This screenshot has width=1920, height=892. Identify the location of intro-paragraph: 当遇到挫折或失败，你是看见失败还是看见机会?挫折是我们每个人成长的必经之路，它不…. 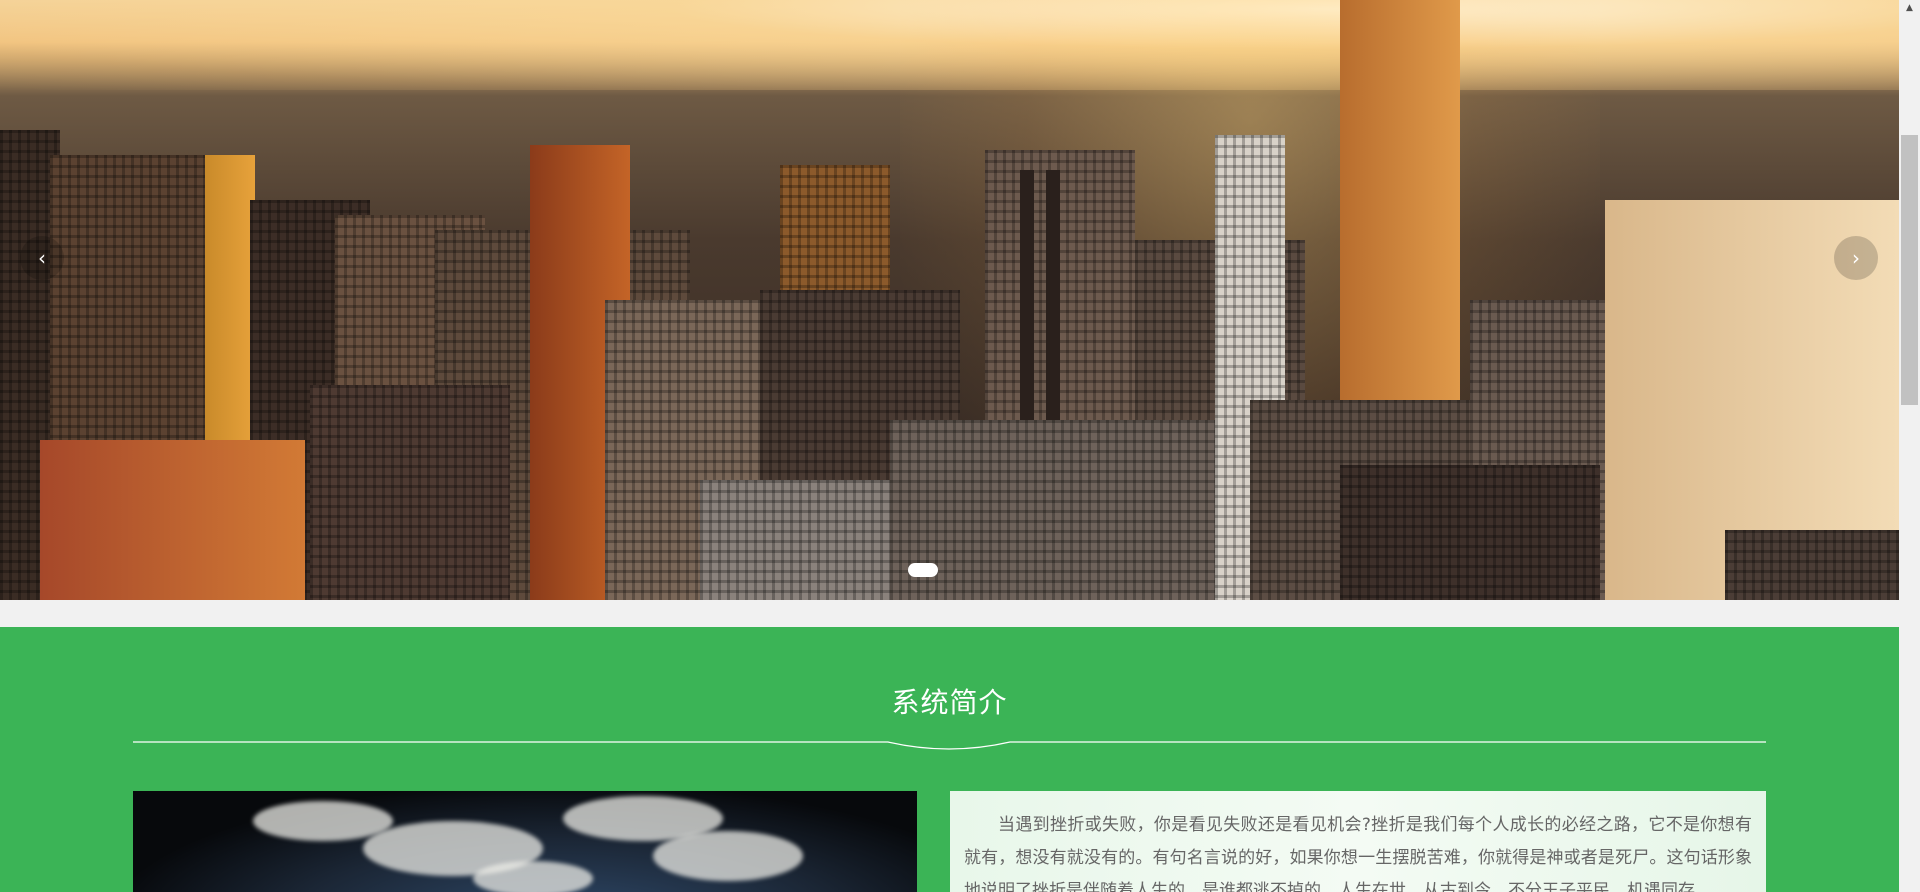
(1358, 853).